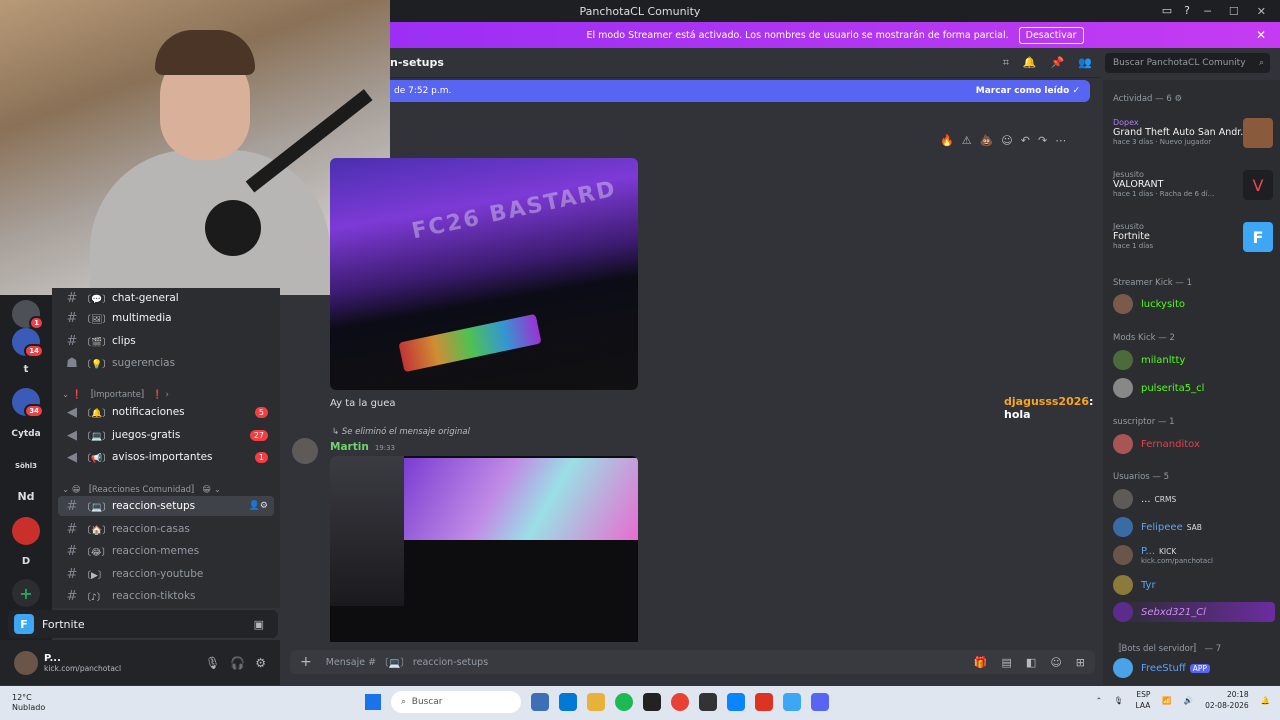  I want to click on member-item: Tyr, so click(1134, 585).